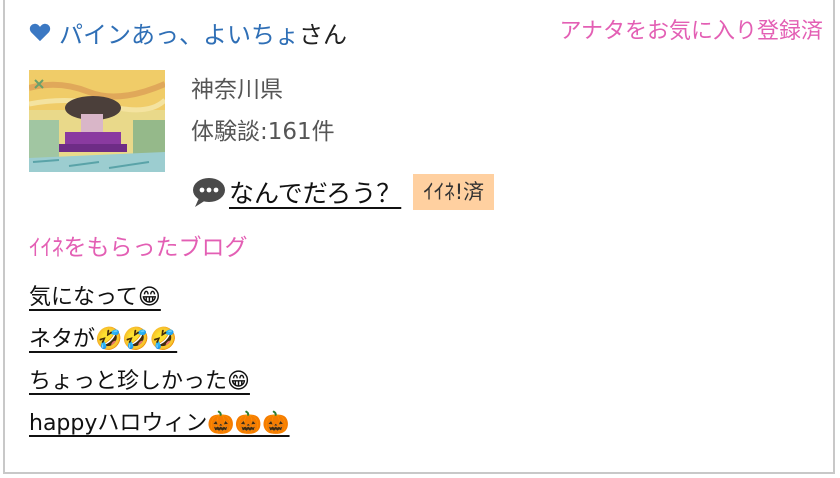  I want to click on liked-blogs-list: 気になって😁 ネタが🤣🤣🤣 ちょっと珍しかった😁 happyハロウィン🎃🎃🎃, so click(159, 362).